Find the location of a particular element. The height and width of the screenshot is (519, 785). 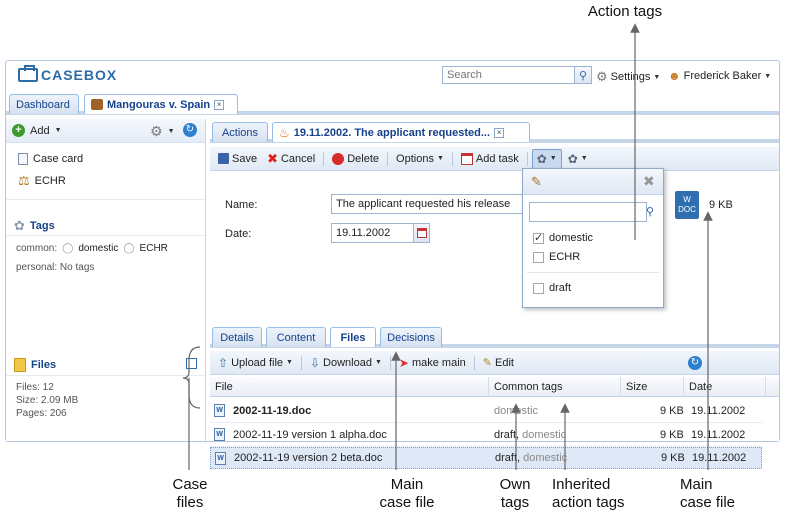

annotation-main-case-file-doc: Main case file is located at coordinates (708, 493).